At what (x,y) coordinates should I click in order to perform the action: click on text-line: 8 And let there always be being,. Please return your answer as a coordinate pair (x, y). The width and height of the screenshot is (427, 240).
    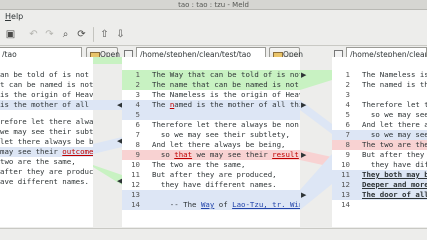
    Looking at the image, I should click on (210, 144).